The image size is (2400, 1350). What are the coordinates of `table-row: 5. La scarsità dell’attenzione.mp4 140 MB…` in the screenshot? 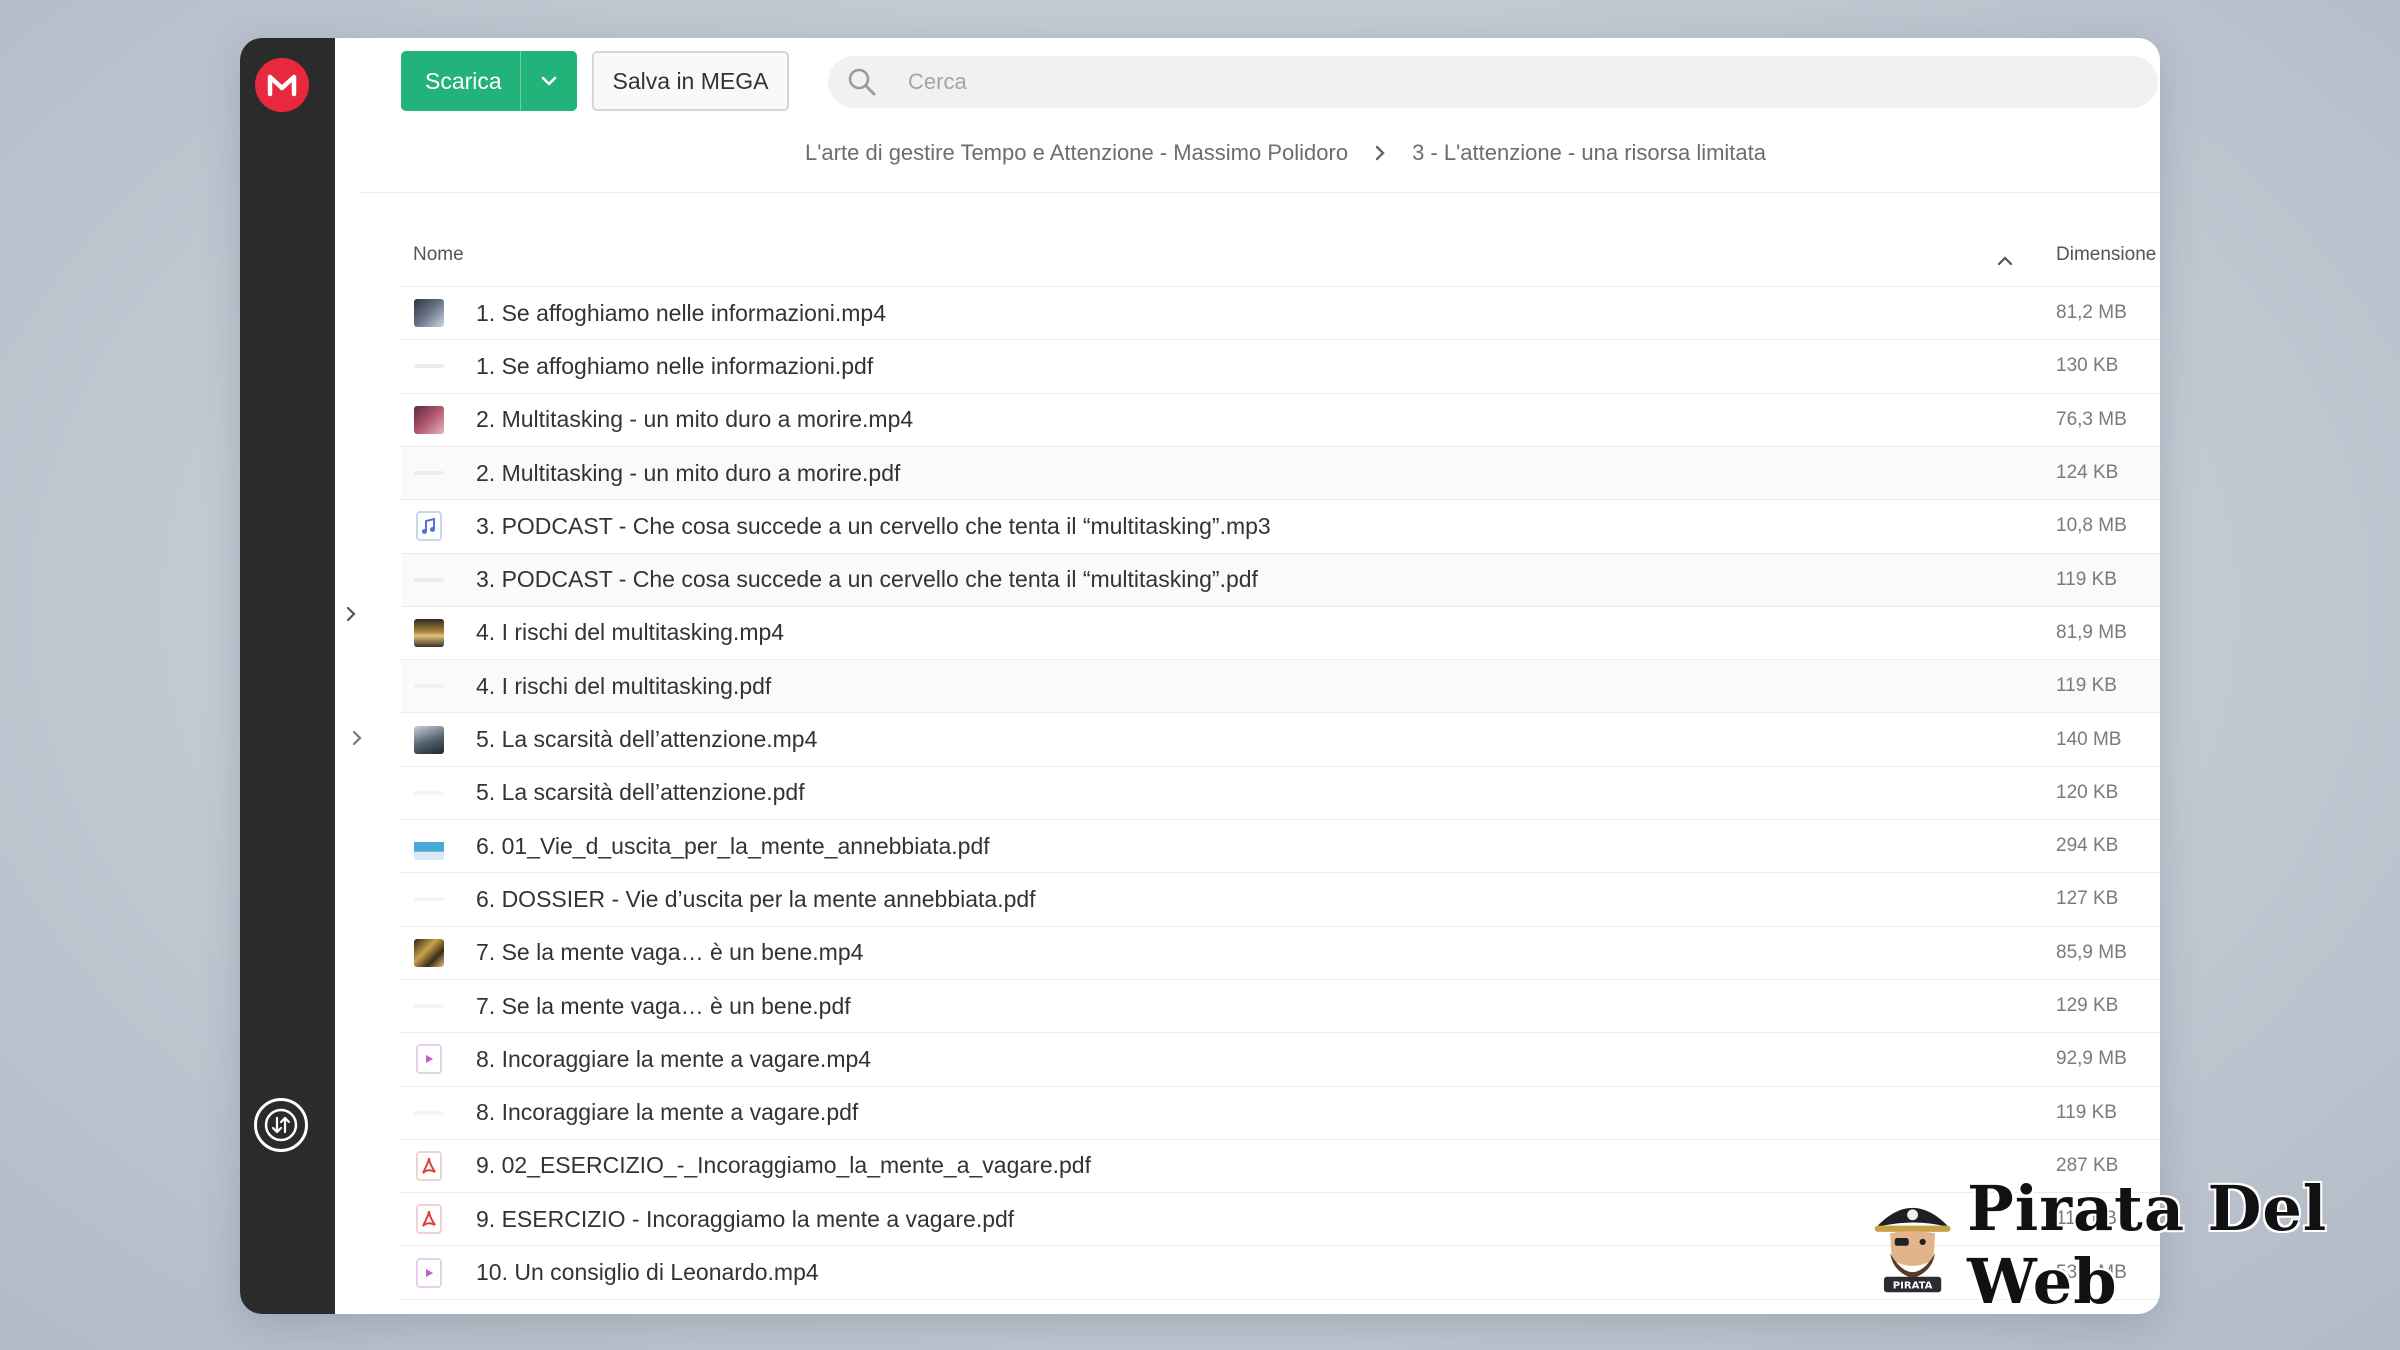 It's located at (1280, 738).